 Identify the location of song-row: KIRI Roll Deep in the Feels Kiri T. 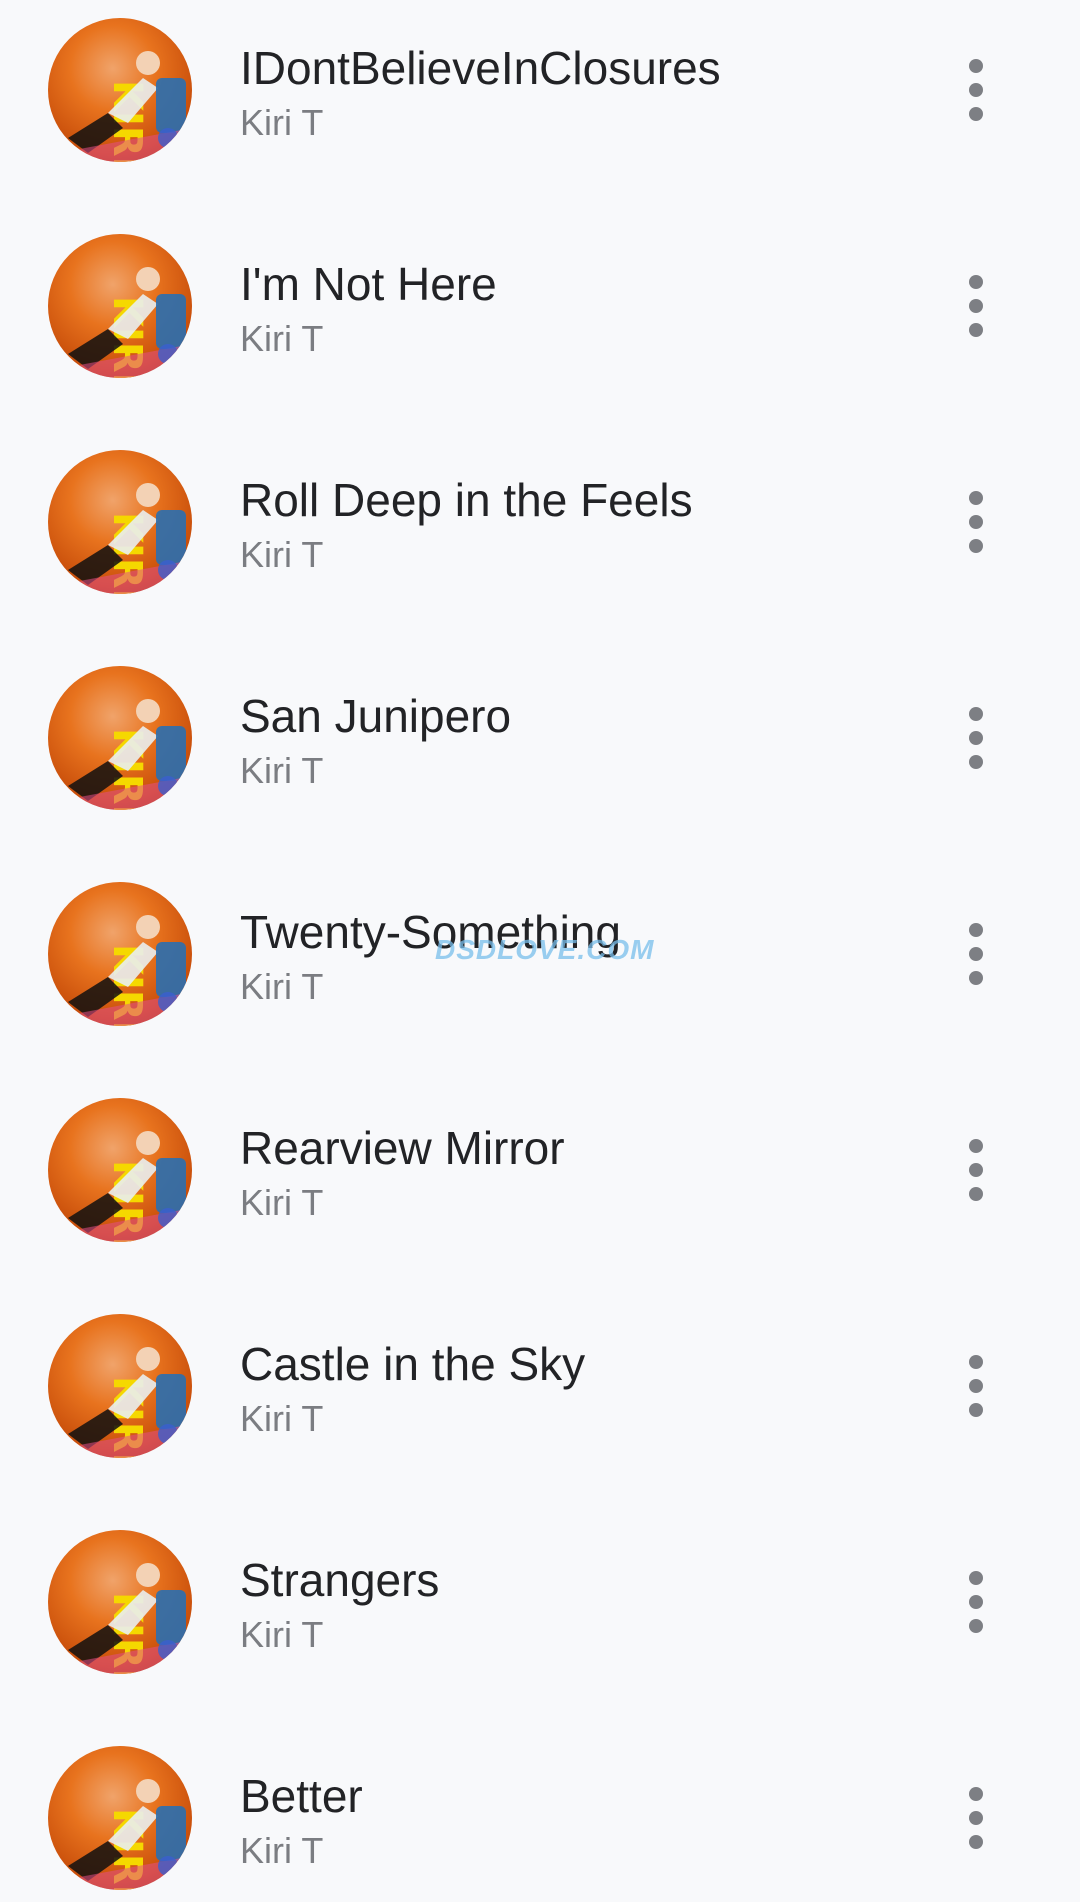
(540, 542).